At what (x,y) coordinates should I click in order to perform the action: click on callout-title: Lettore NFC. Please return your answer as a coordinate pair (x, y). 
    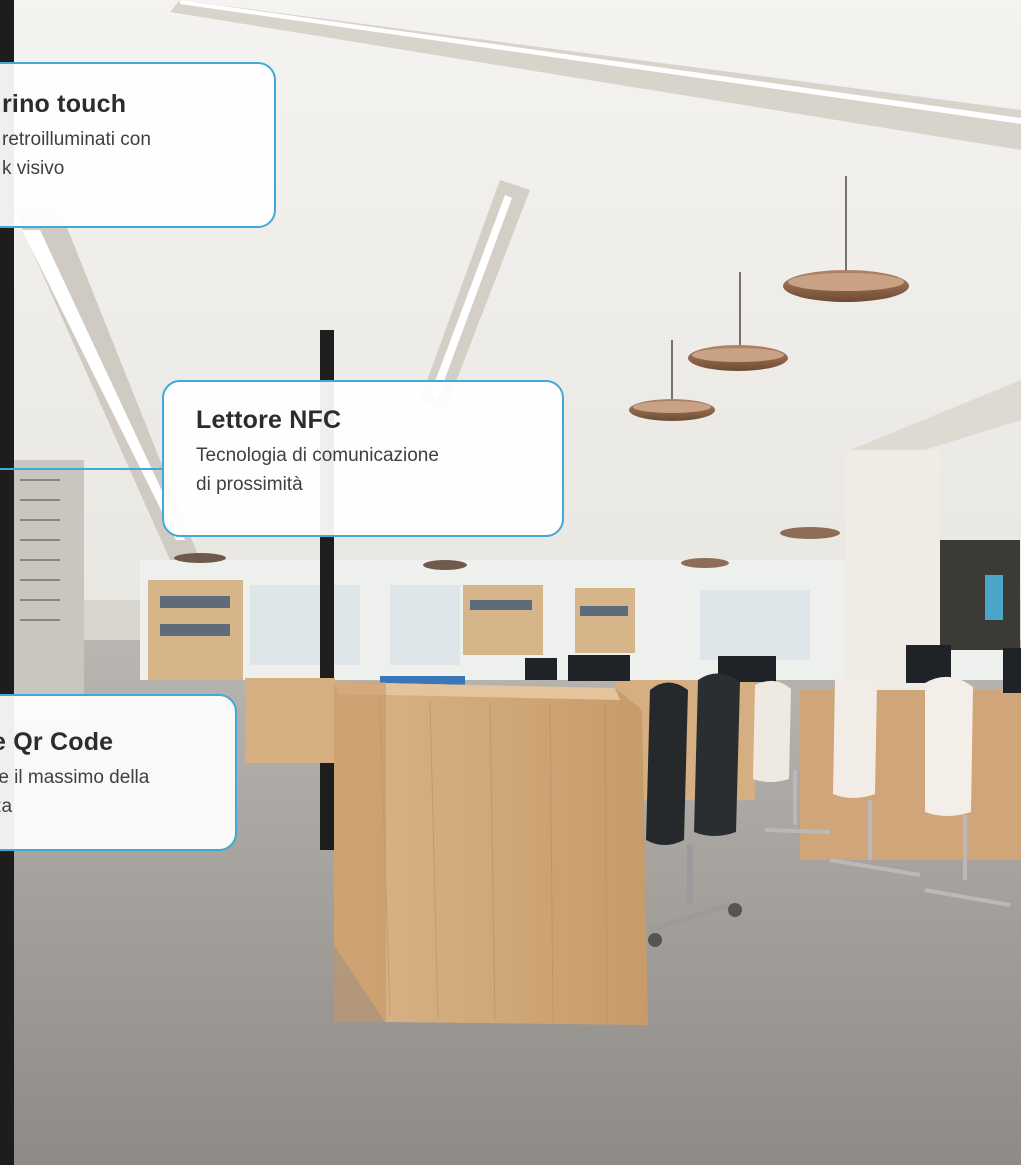
    Looking at the image, I should click on (269, 420).